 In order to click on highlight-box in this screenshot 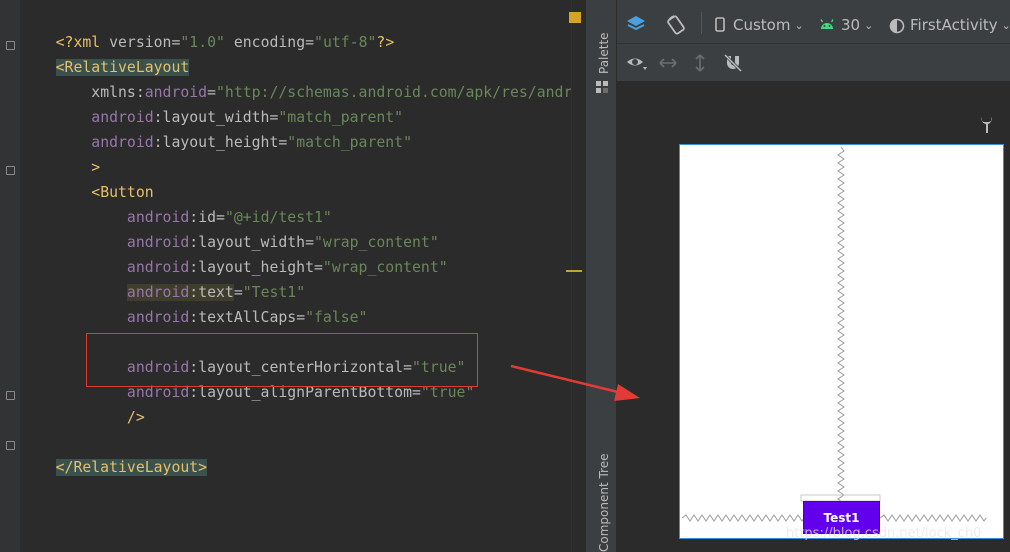, I will do `click(282, 360)`.